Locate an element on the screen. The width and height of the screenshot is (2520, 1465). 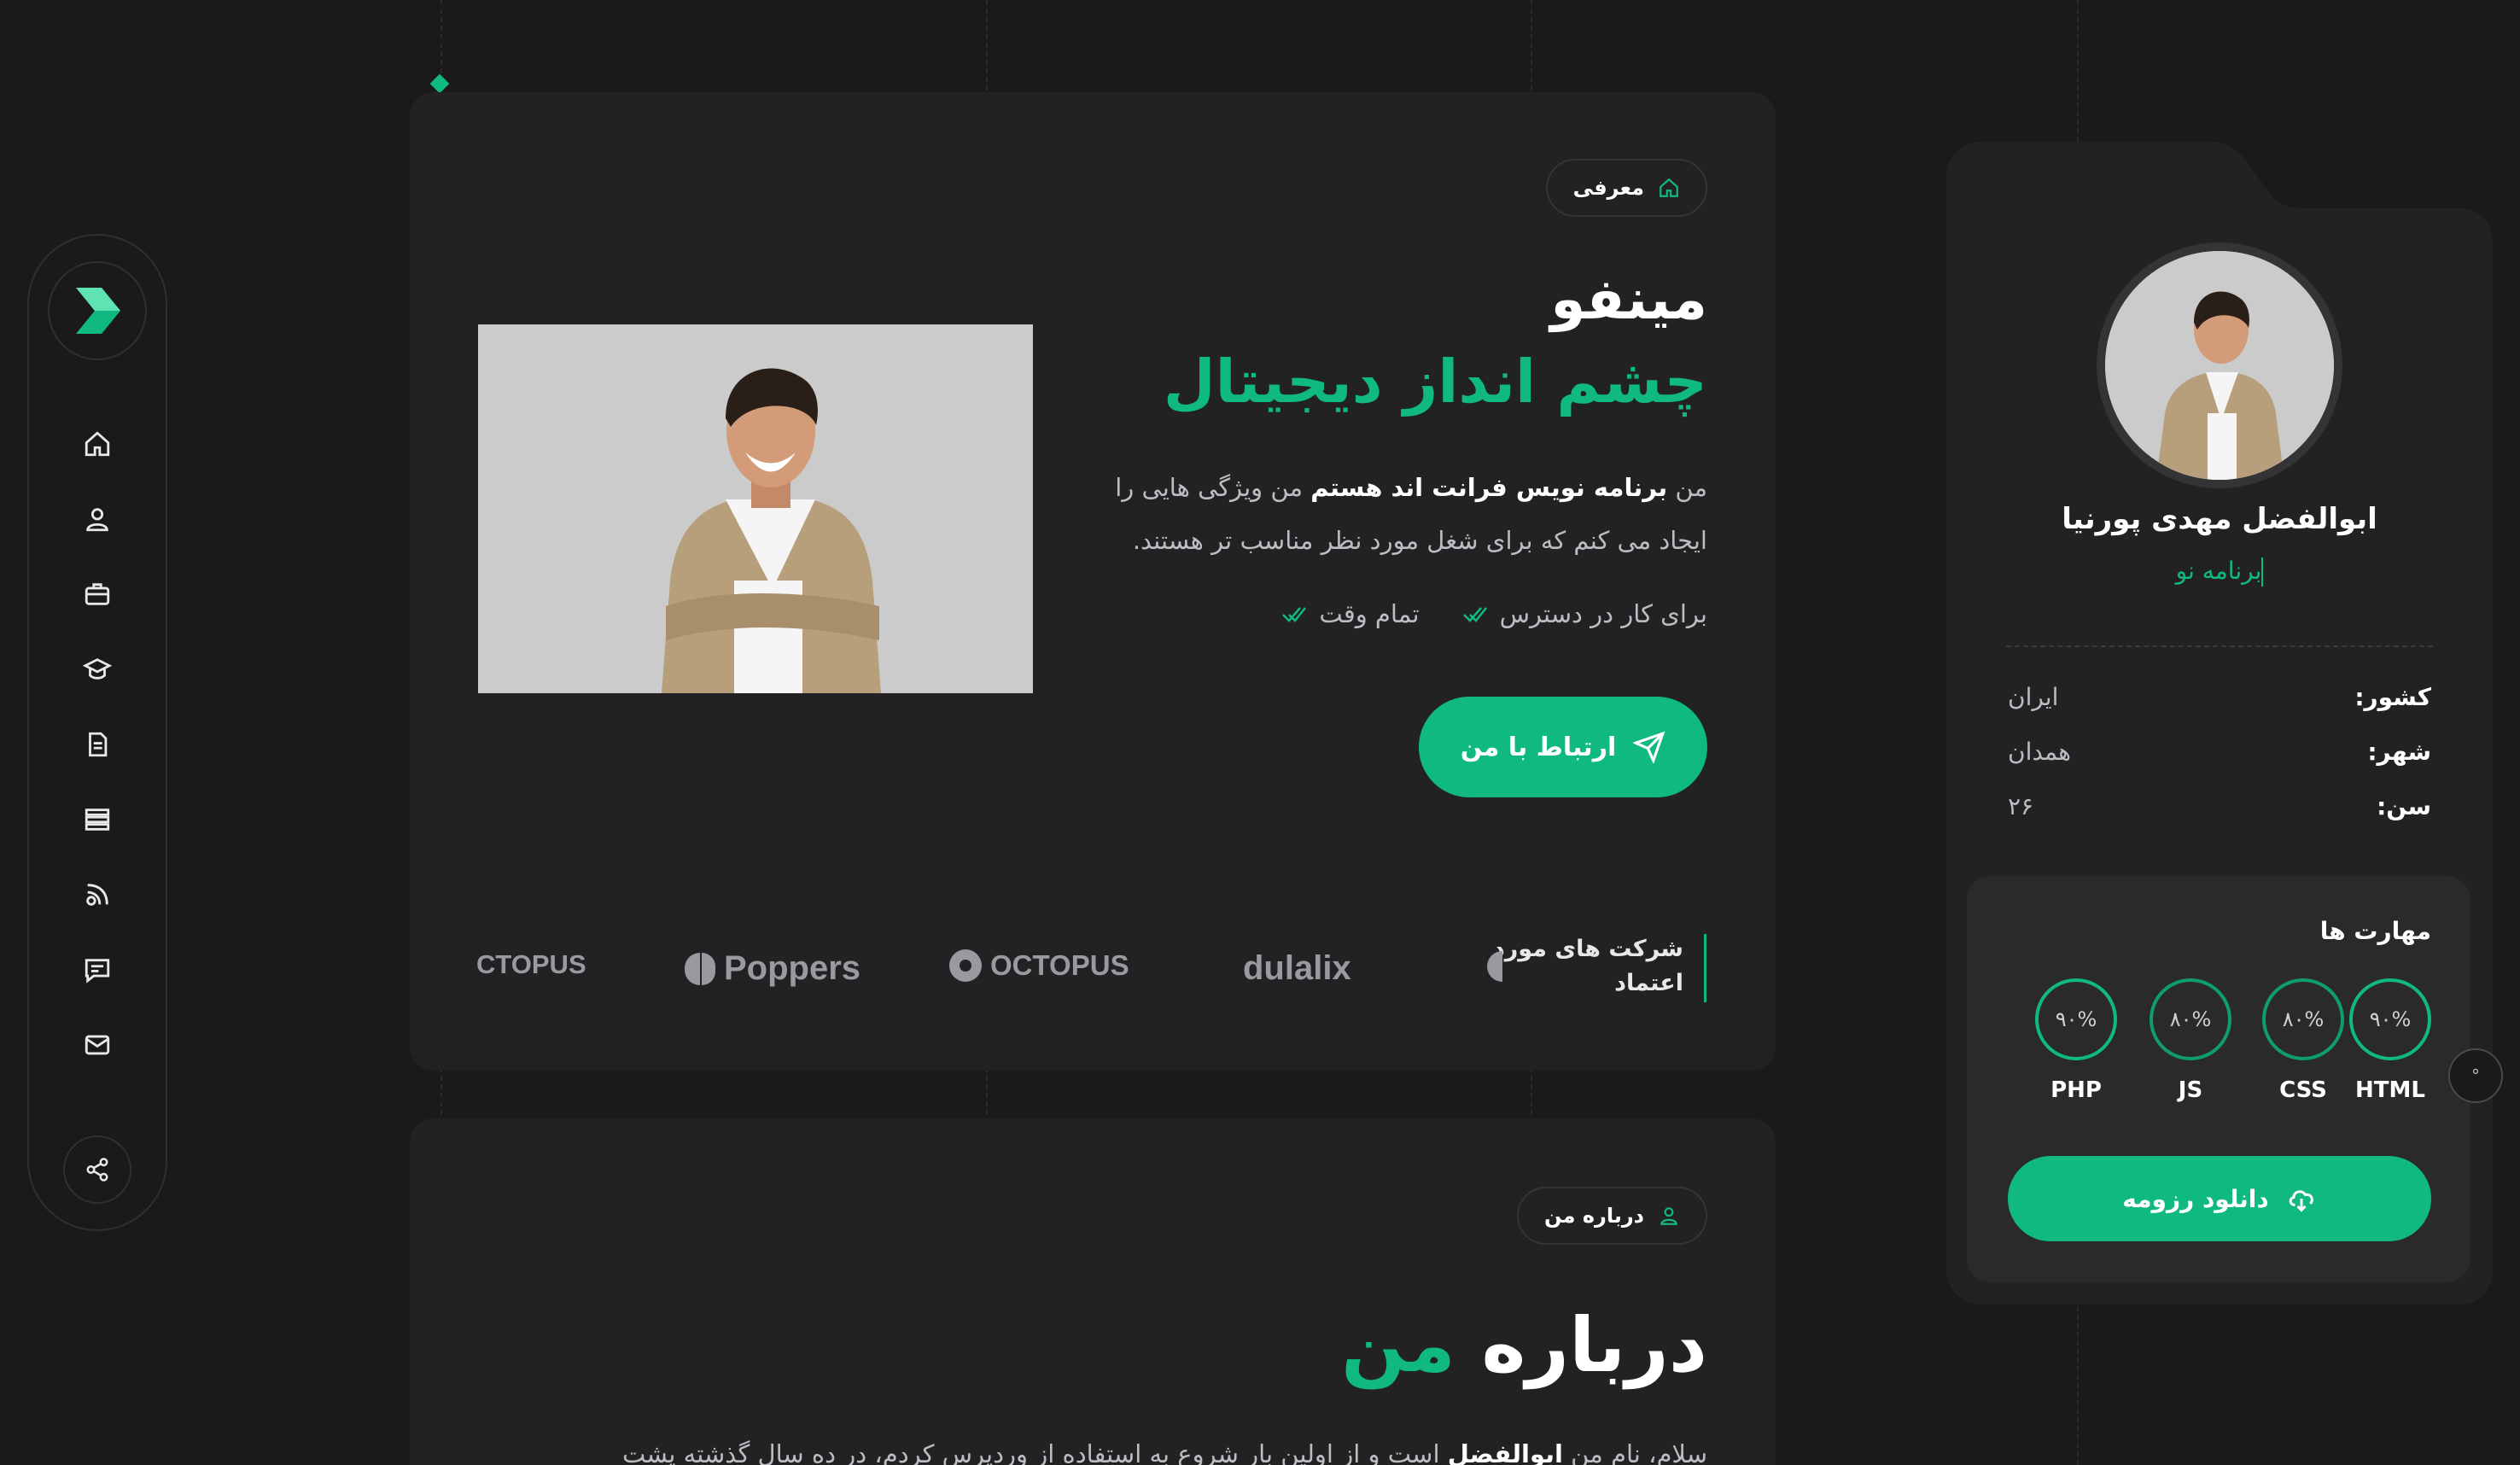
desc-part2: من ویژگی هایی را is located at coordinates (1213, 488).